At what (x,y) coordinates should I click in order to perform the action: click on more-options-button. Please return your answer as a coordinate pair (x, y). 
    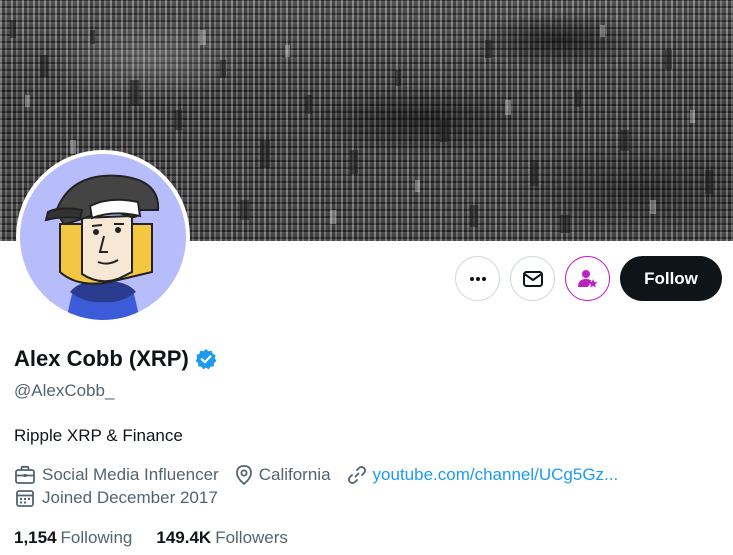
    Looking at the image, I should click on (477, 278).